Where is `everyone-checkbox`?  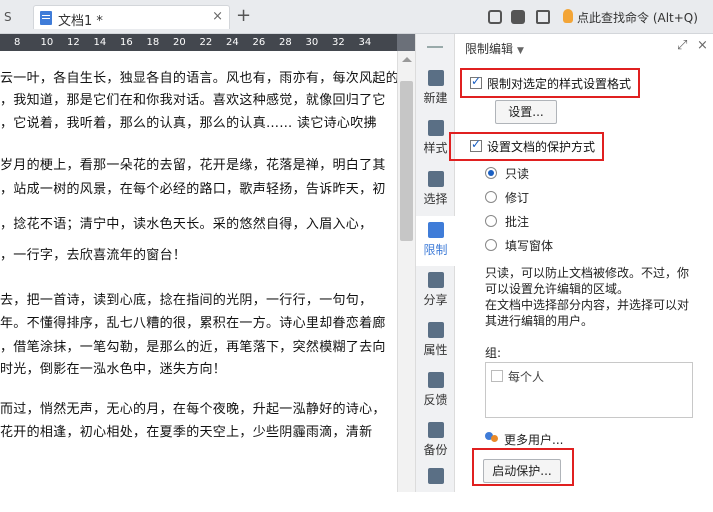
everyone-checkbox is located at coordinates (497, 376).